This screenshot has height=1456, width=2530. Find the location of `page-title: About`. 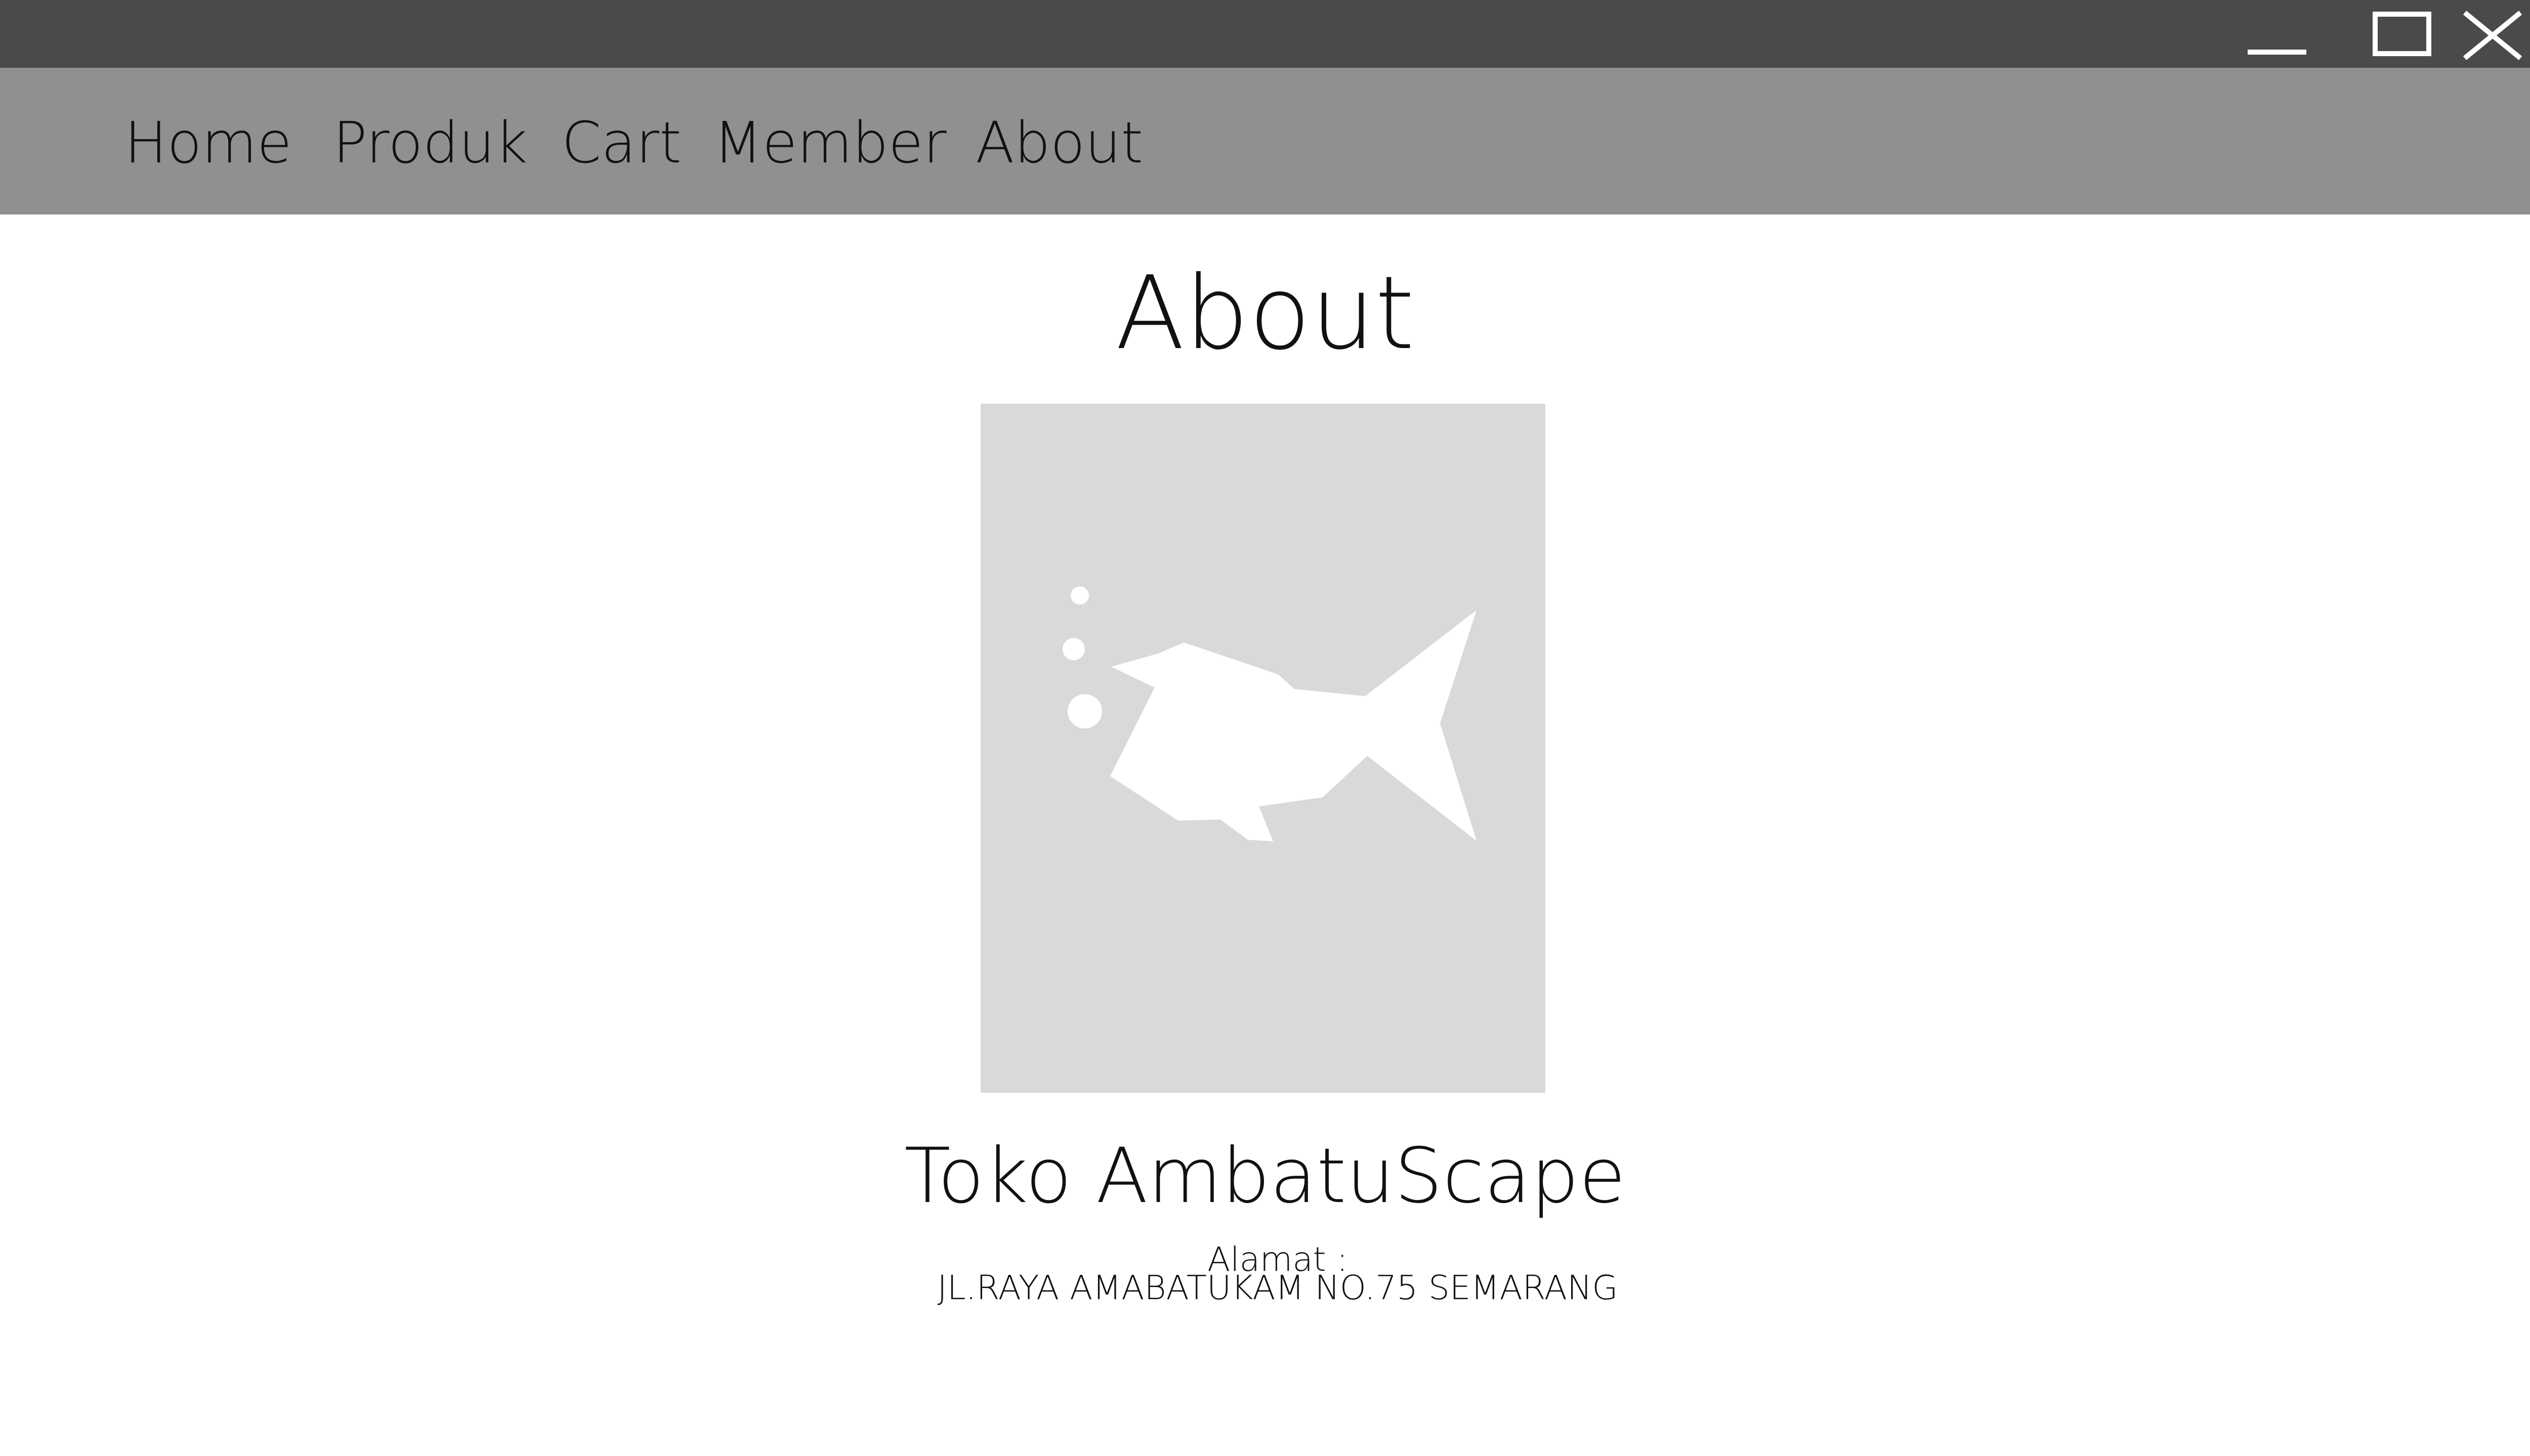

page-title: About is located at coordinates (1265, 313).